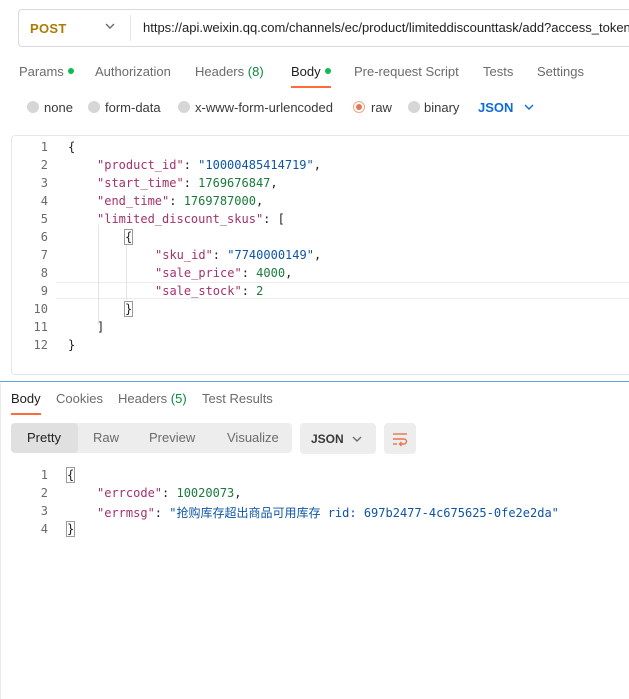 Image resolution: width=629 pixels, height=699 pixels. I want to click on response-line-number: 2, so click(44, 493).